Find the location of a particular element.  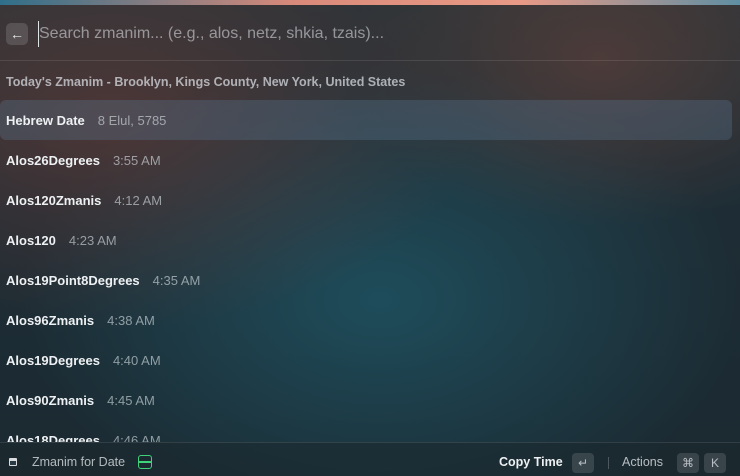

item-name: Alos26Degrees is located at coordinates (53, 160).